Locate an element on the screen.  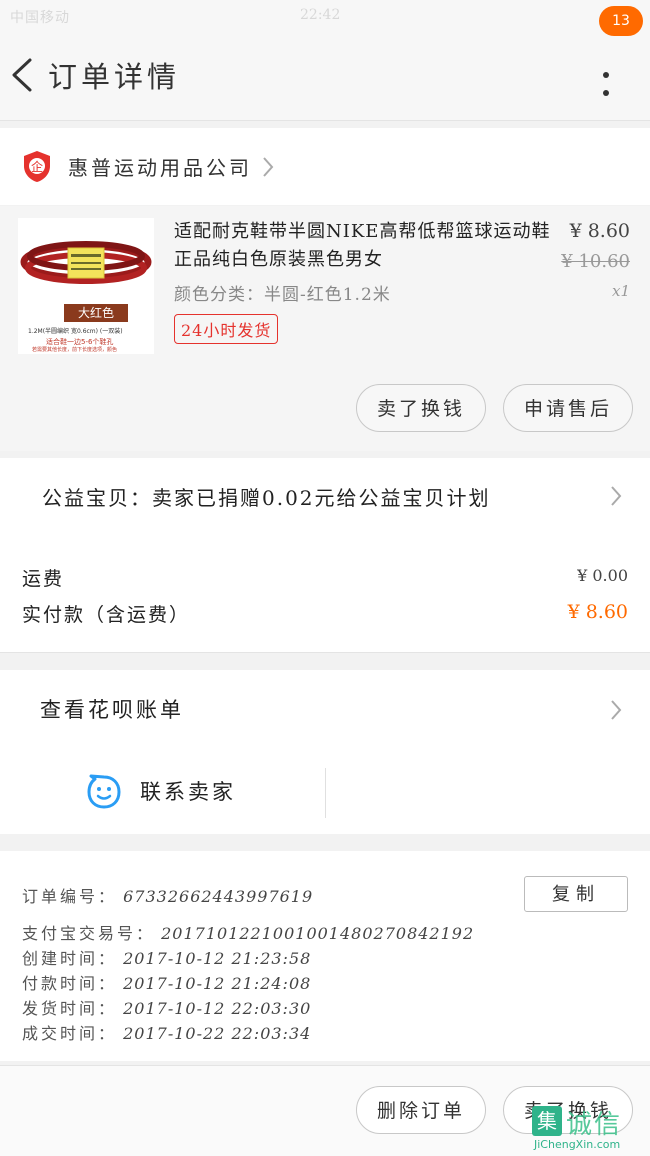
info-label: 成交时间： is located at coordinates (70, 1033).